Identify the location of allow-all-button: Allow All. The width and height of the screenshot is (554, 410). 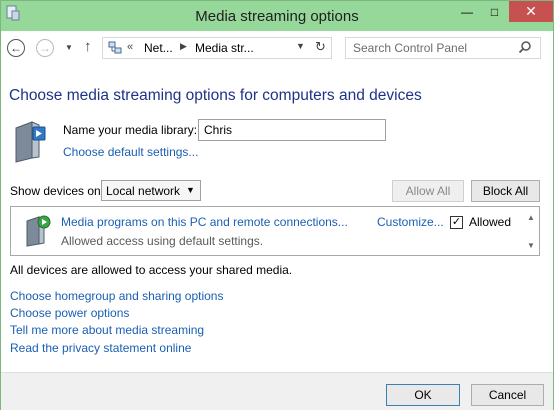
(428, 191).